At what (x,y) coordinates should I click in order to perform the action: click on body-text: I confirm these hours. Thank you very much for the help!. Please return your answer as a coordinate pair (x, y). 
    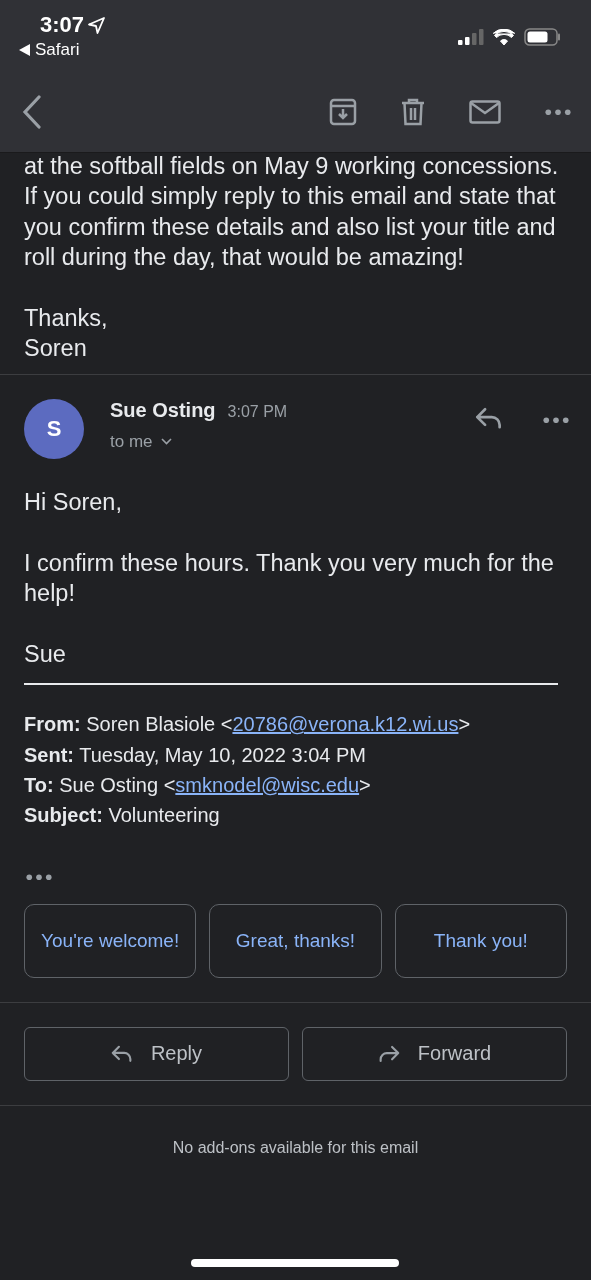
    Looking at the image, I should click on (289, 578).